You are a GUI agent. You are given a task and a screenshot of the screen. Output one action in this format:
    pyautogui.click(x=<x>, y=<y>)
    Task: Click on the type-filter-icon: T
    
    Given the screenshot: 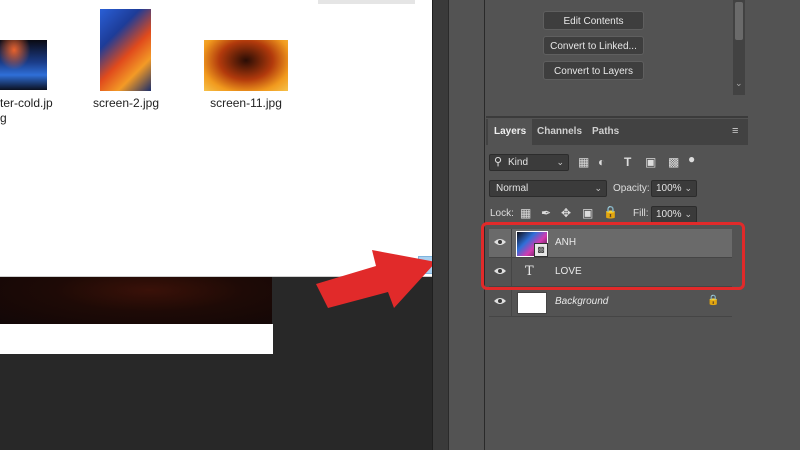 What is the action you would take?
    pyautogui.click(x=627, y=162)
    